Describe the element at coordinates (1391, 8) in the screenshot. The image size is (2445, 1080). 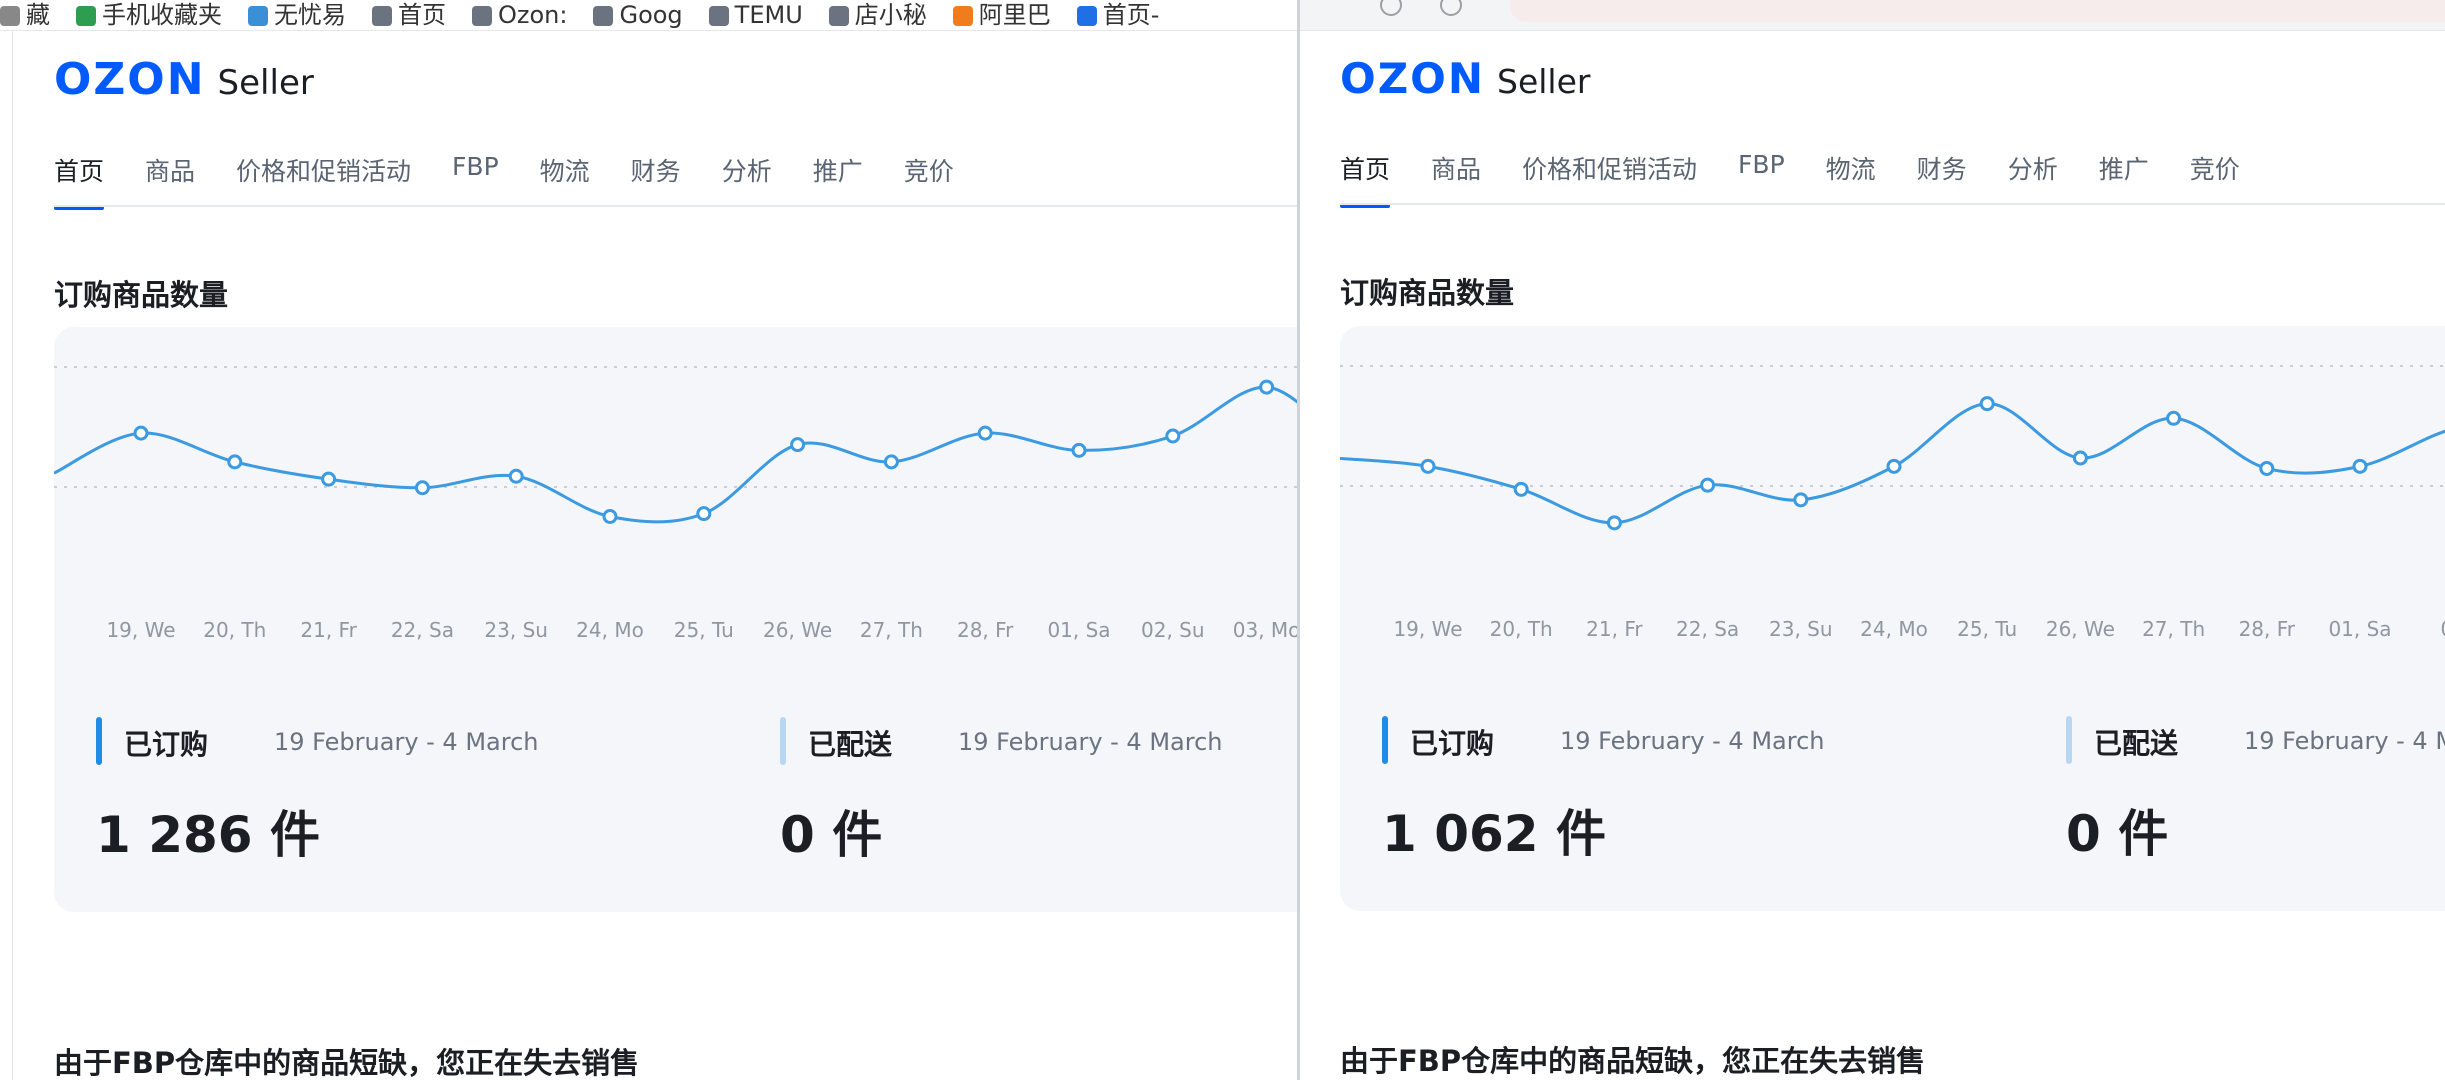
I see `back-icon` at that location.